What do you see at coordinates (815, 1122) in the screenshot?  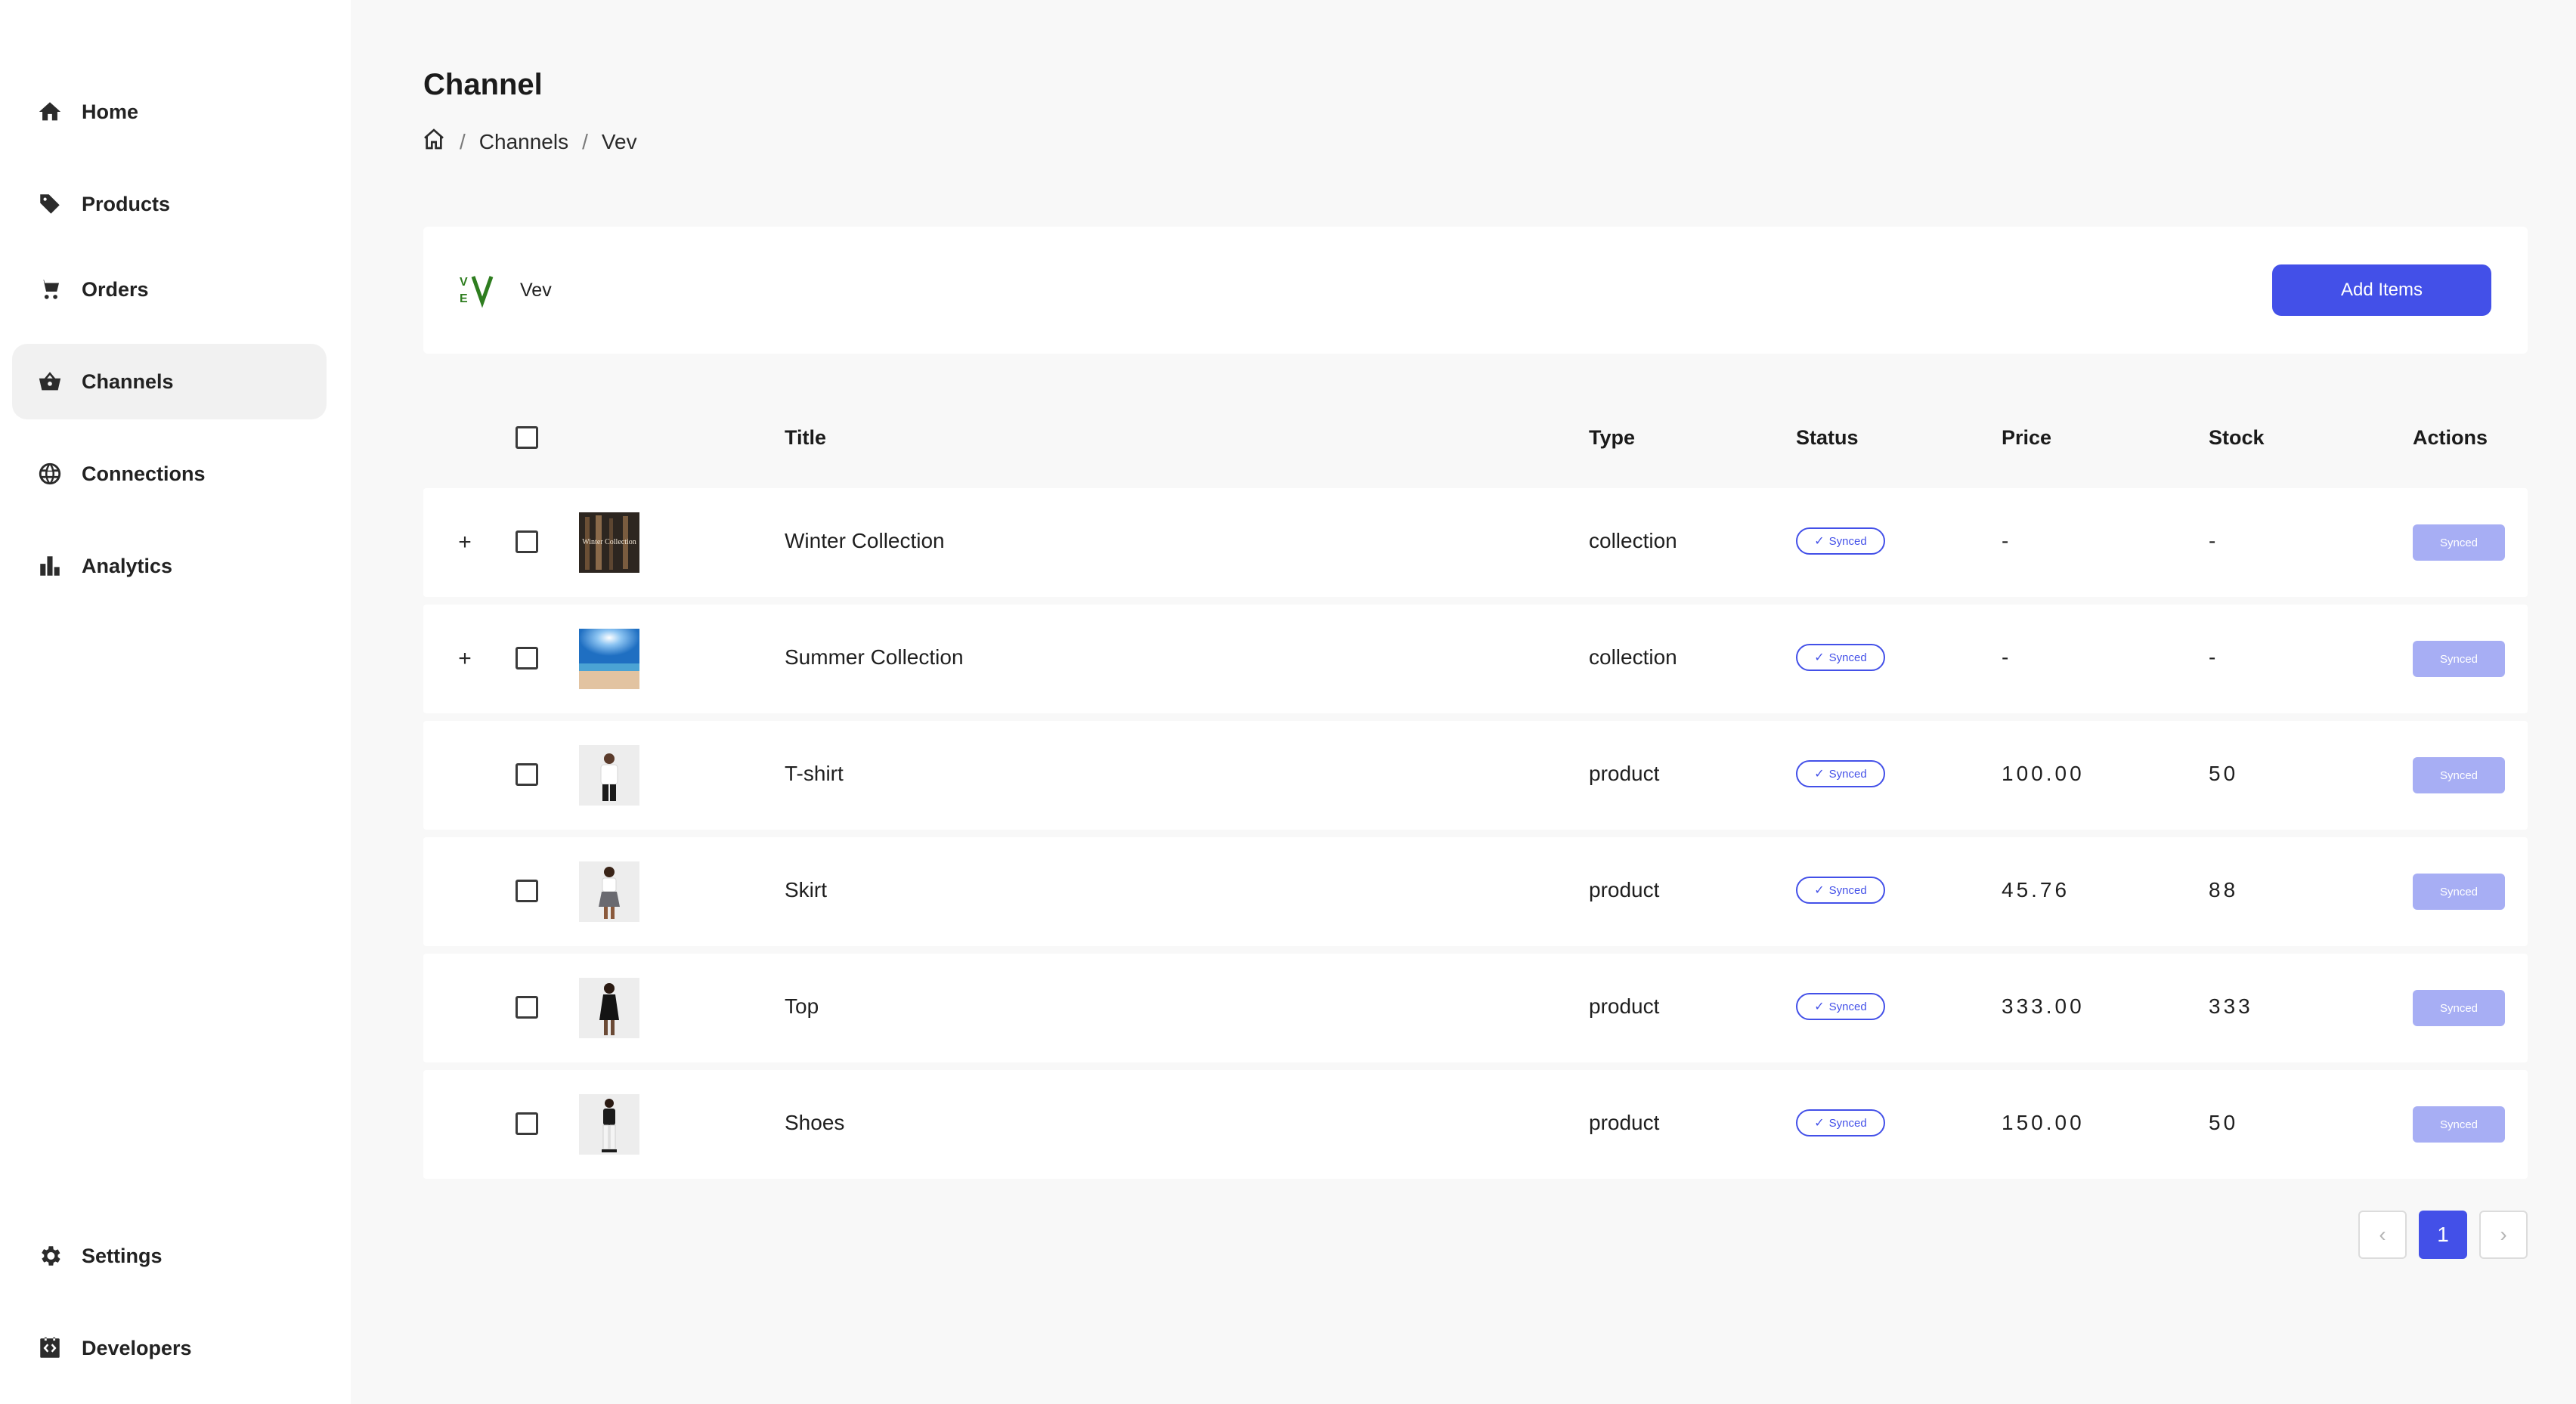 I see `row-title: Shoes` at bounding box center [815, 1122].